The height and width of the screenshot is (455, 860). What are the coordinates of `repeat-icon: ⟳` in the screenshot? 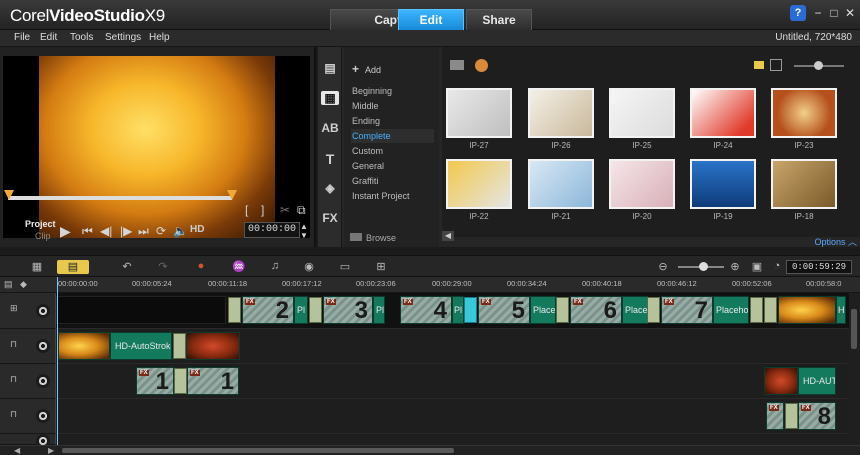 It's located at (161, 231).